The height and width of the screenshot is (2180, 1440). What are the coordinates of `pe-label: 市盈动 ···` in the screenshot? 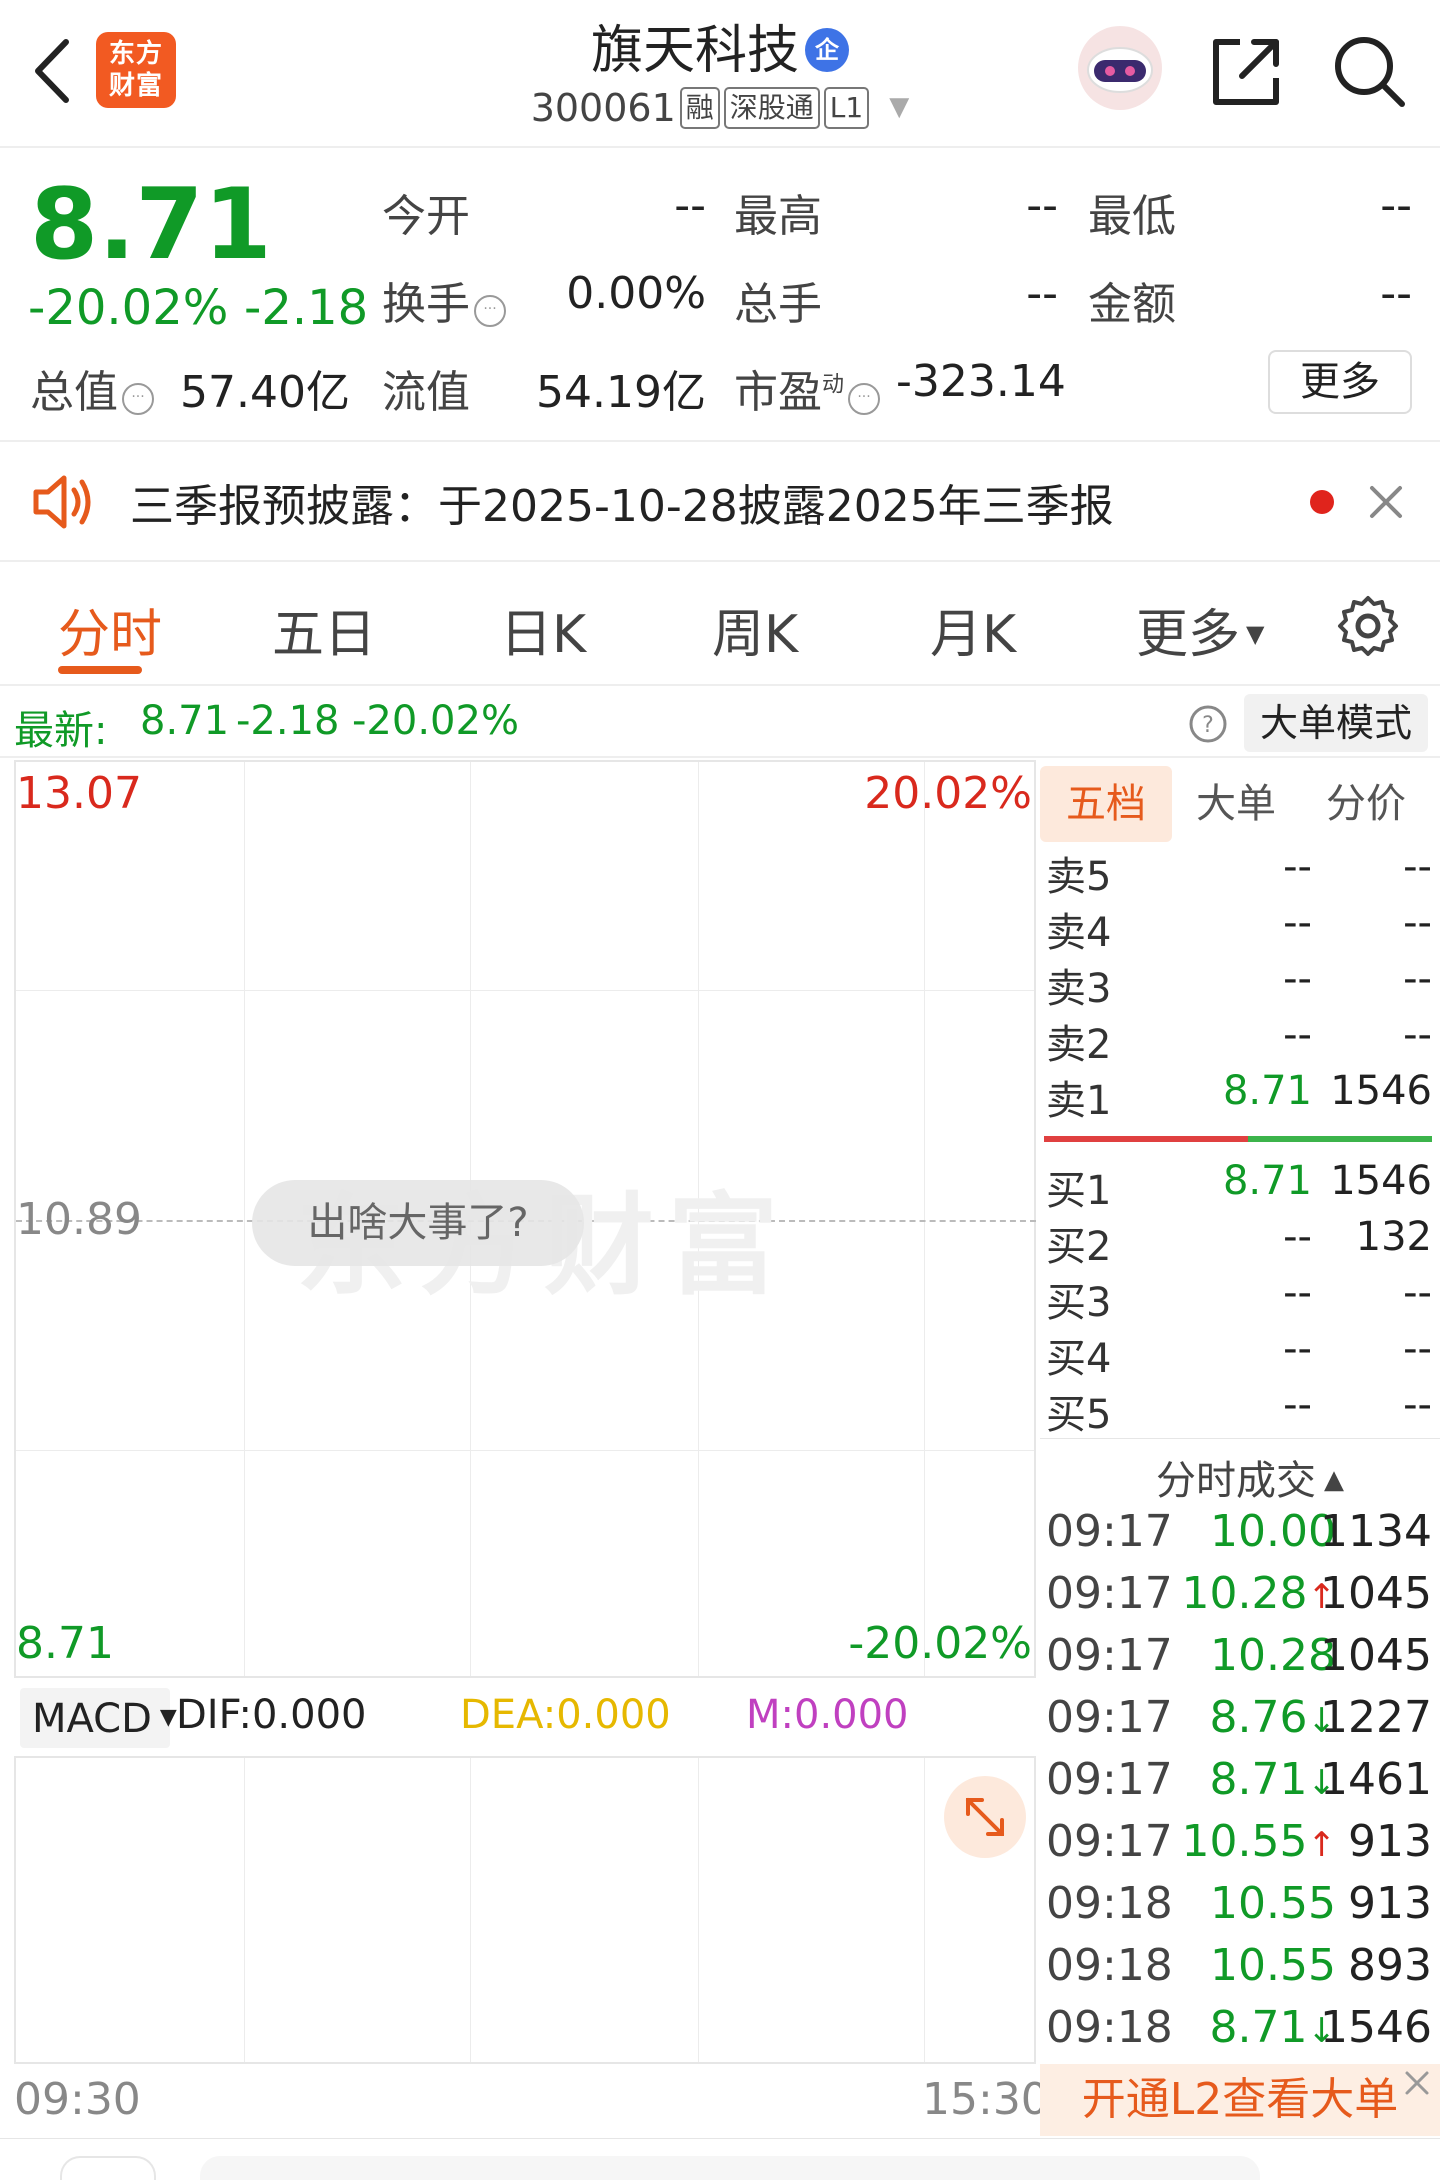 It's located at (807, 388).